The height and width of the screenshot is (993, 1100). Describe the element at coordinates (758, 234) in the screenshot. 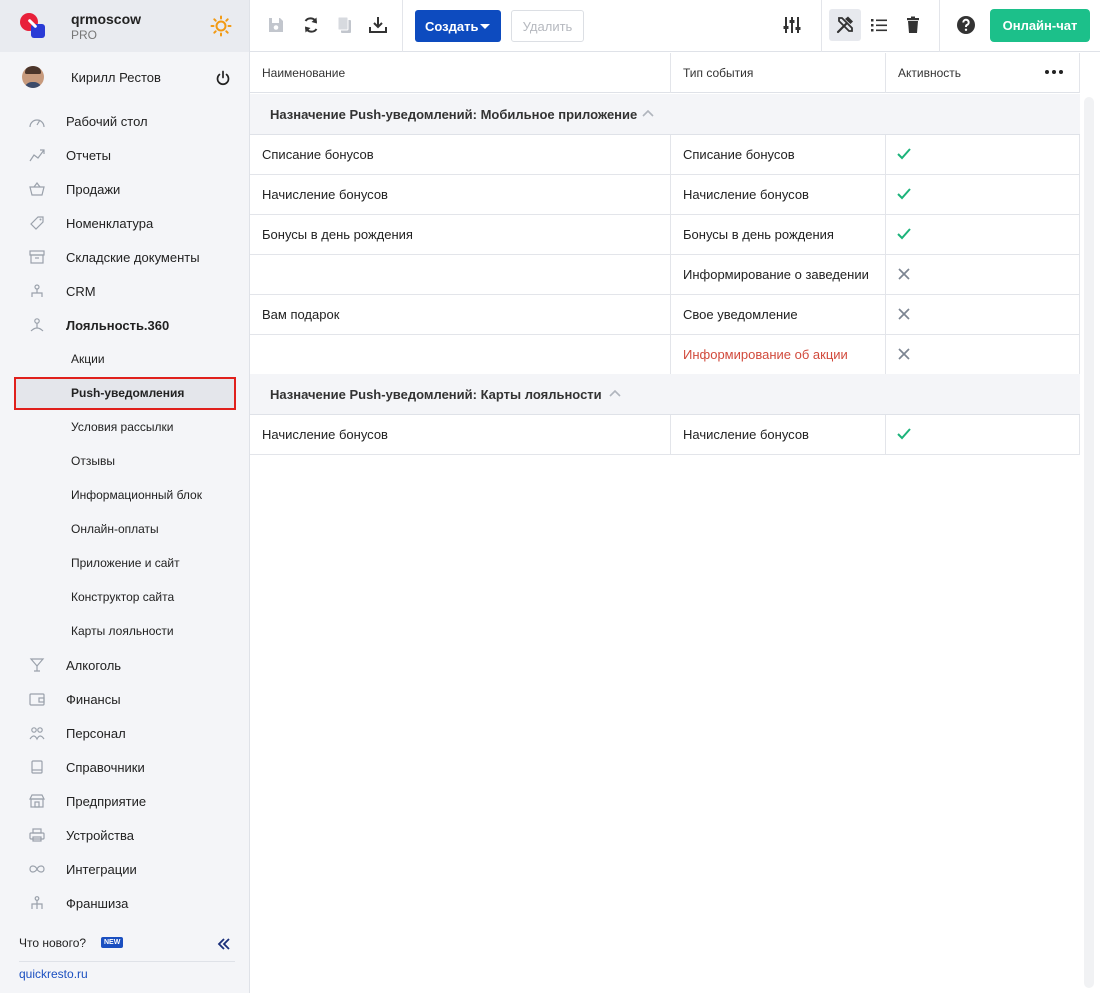

I see `cell-type: Бонусы в день рождения` at that location.